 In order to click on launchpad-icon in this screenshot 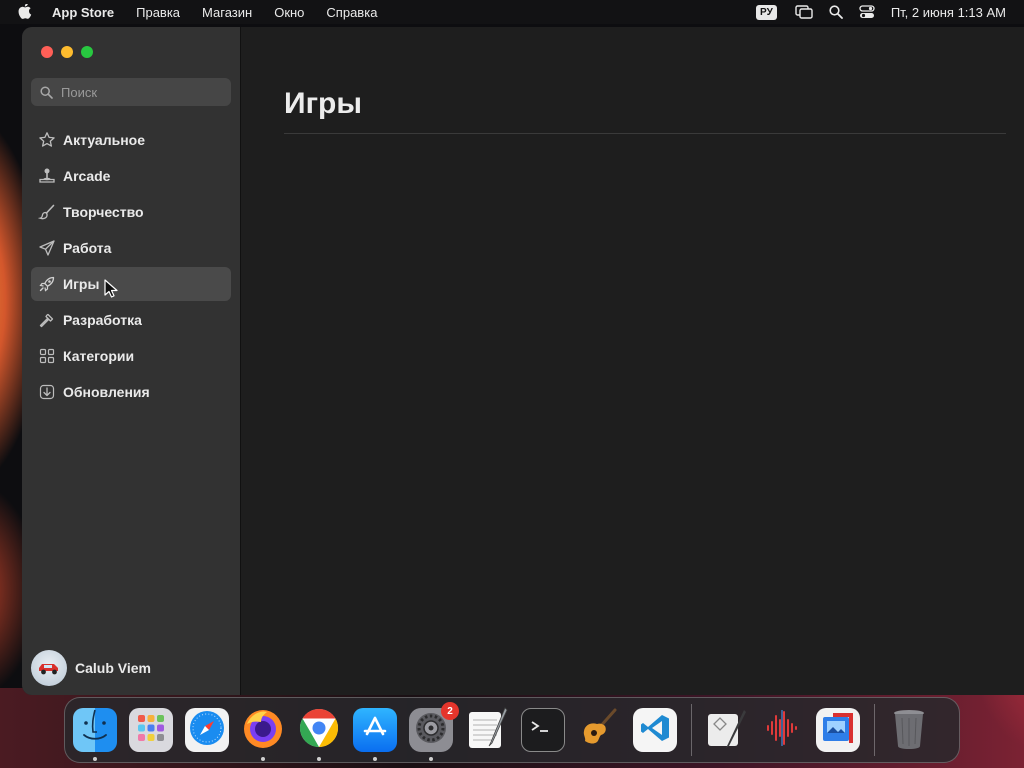, I will do `click(151, 730)`.